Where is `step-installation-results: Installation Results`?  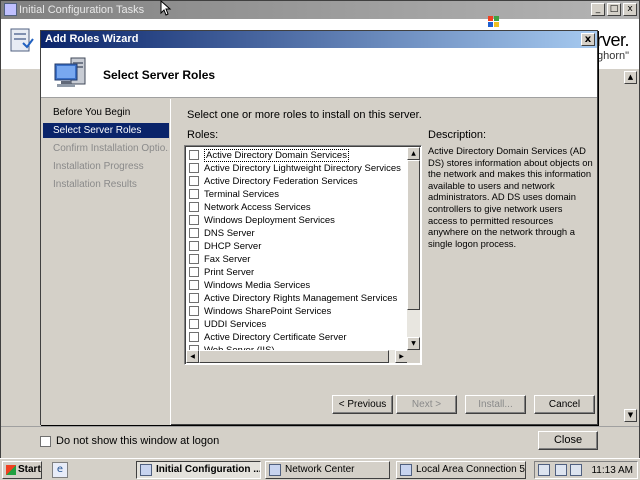 step-installation-results: Installation Results is located at coordinates (95, 184).